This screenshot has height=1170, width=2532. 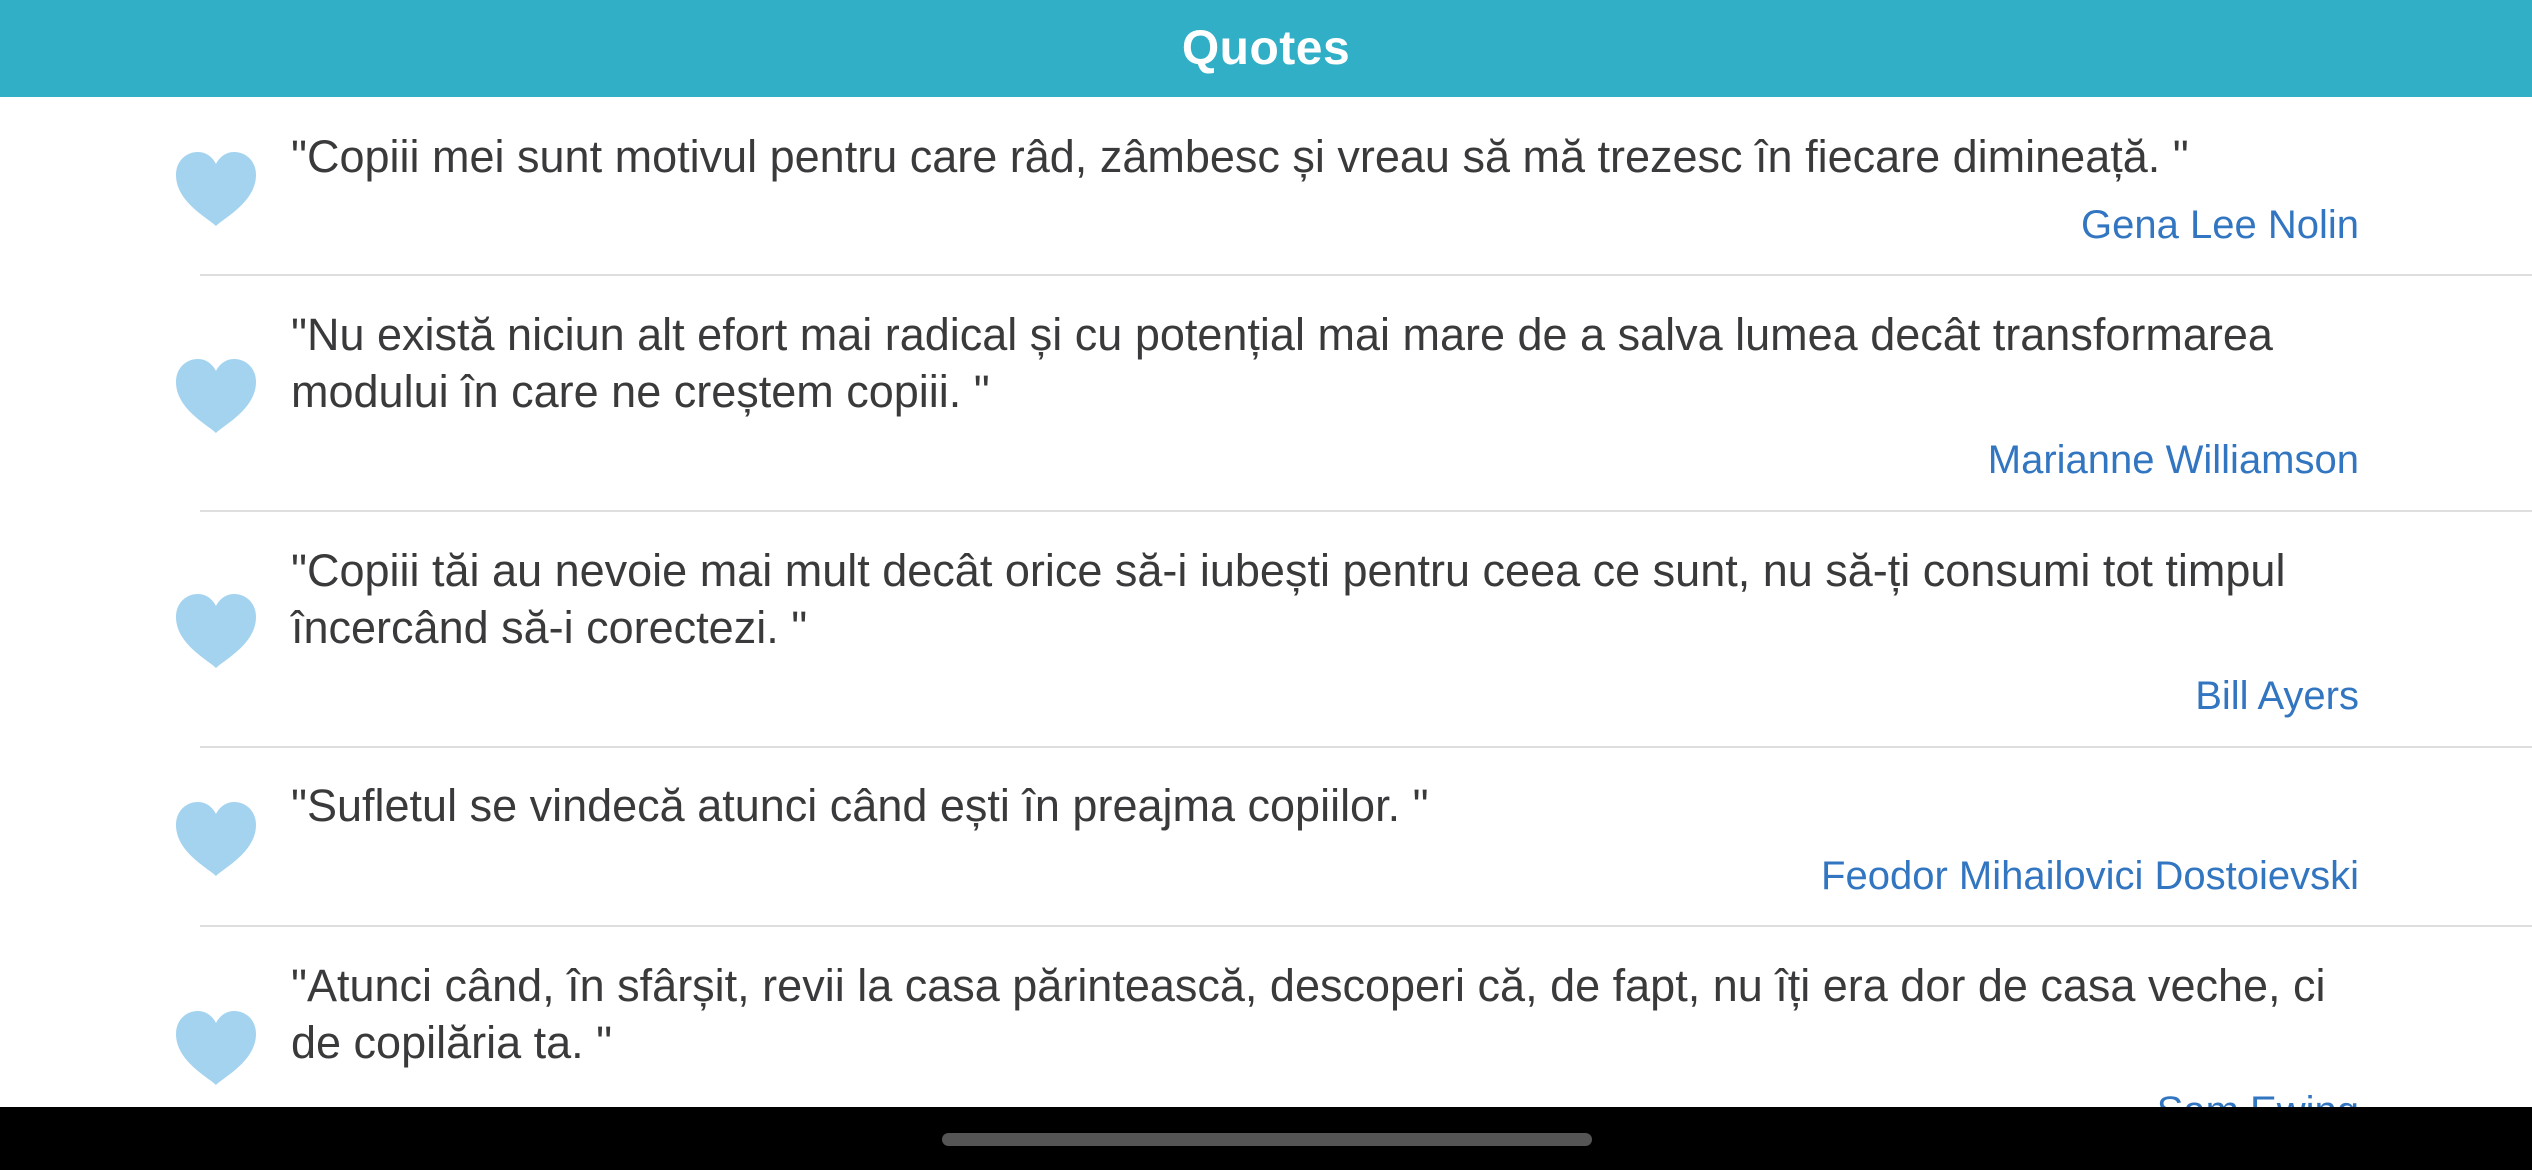 What do you see at coordinates (2173, 460) in the screenshot?
I see `quote-author: Marianne Williamson` at bounding box center [2173, 460].